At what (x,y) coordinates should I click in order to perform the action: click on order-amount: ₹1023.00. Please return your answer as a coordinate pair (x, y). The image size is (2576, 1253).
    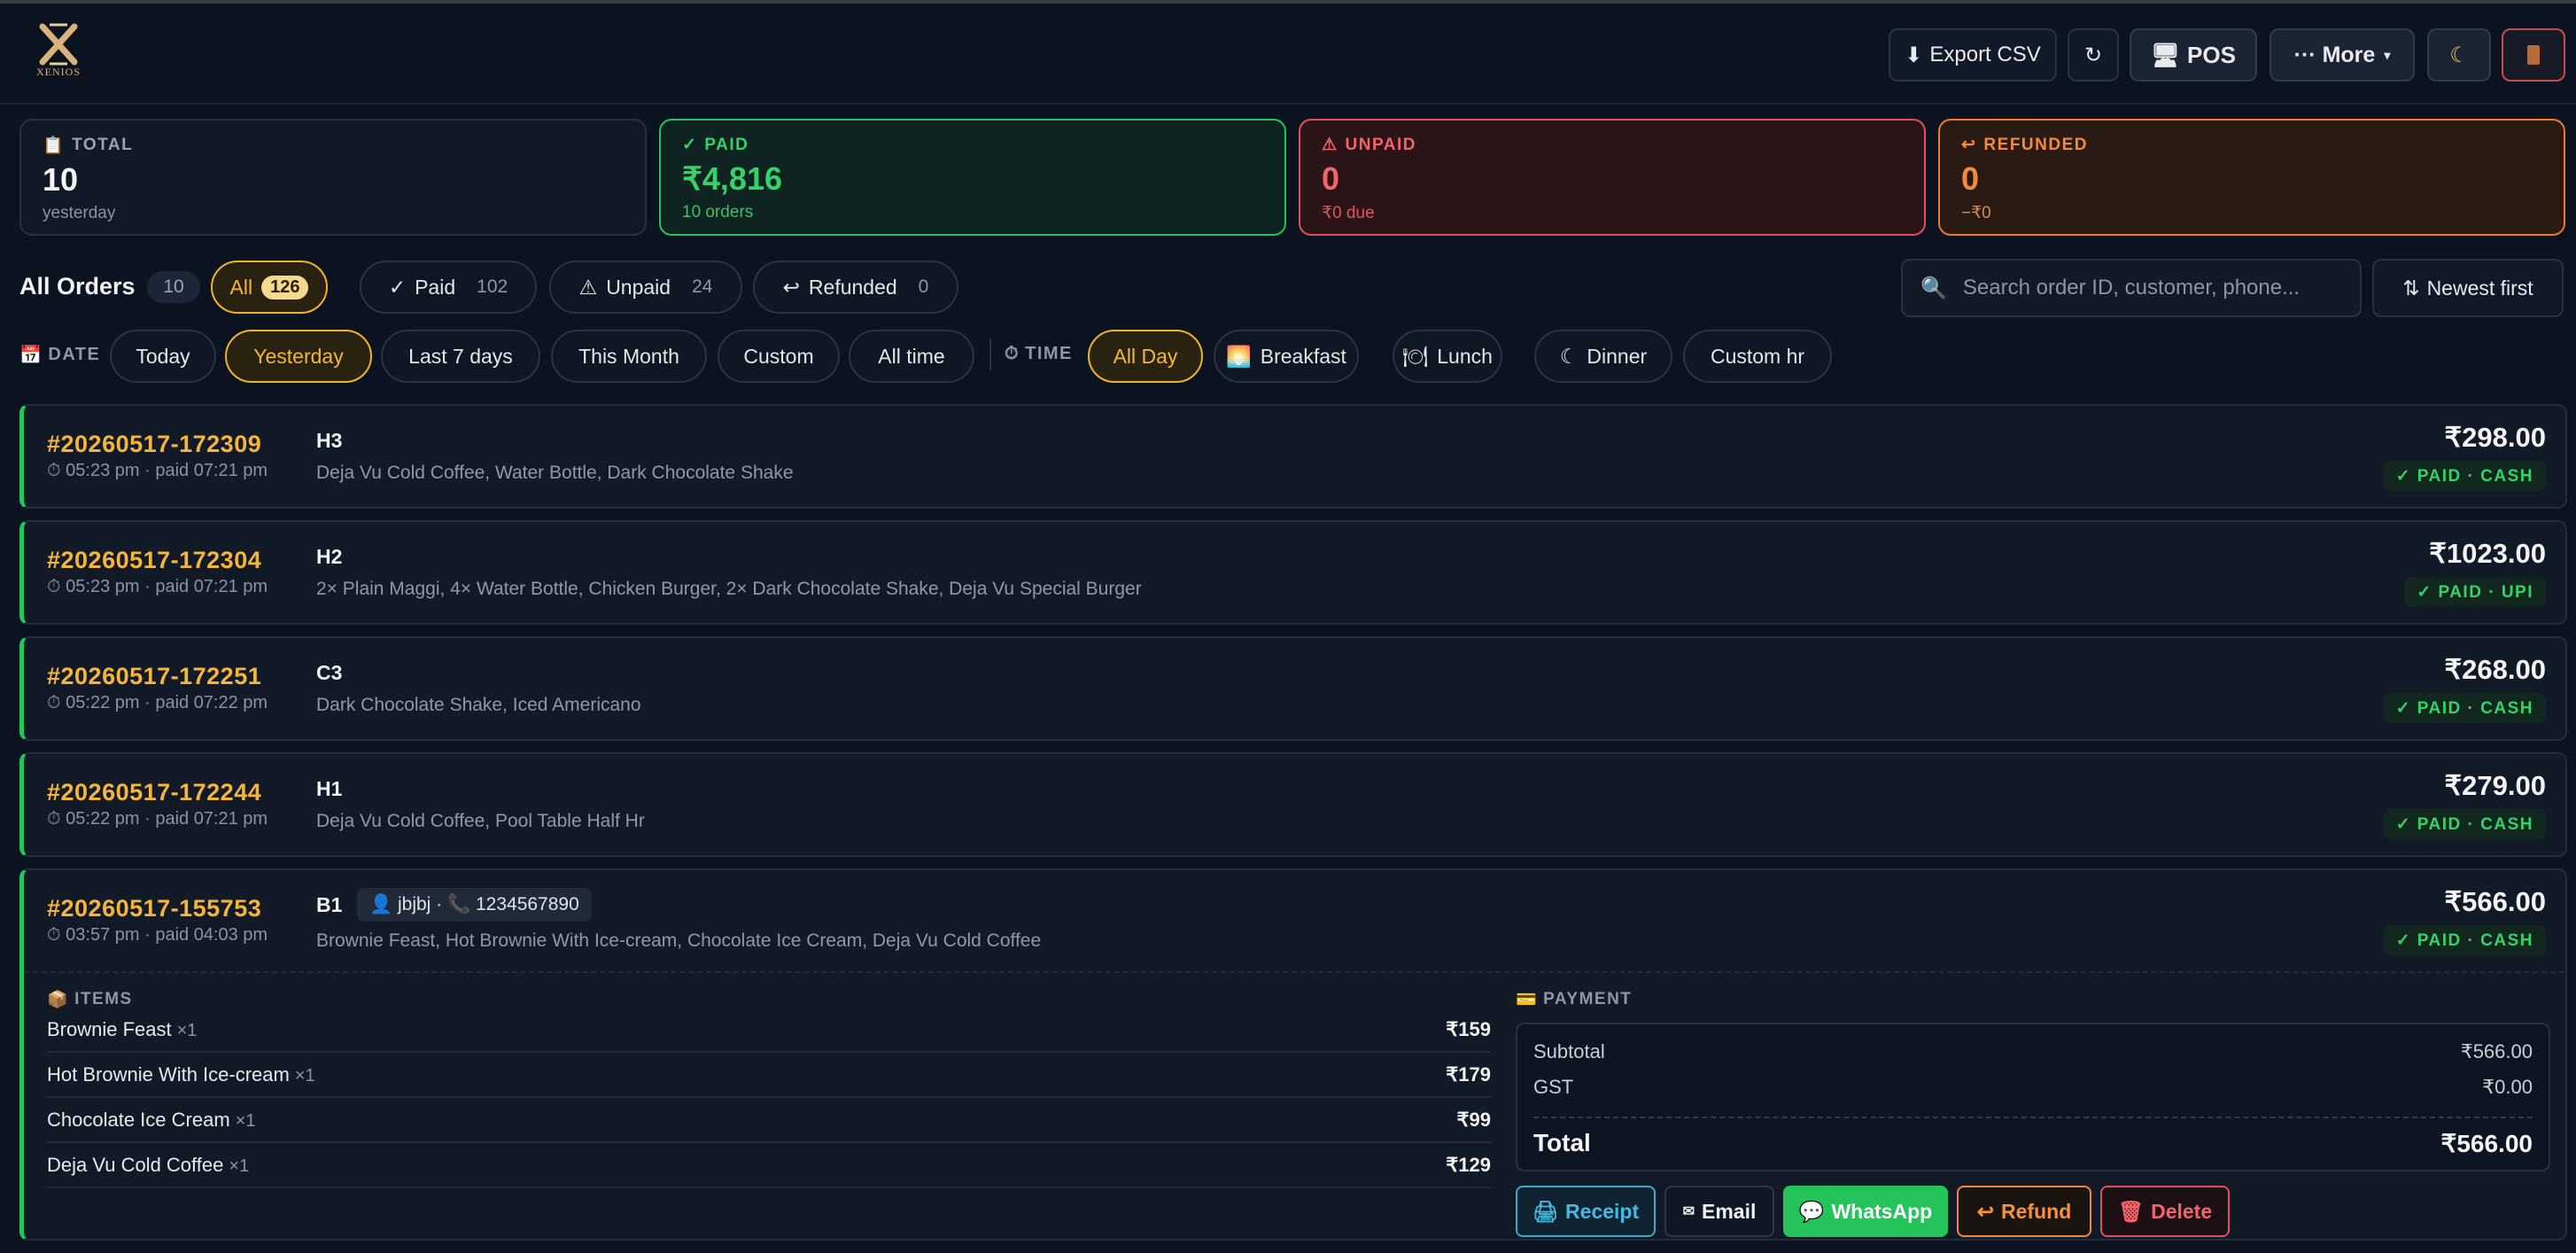
    Looking at the image, I should click on (2487, 553).